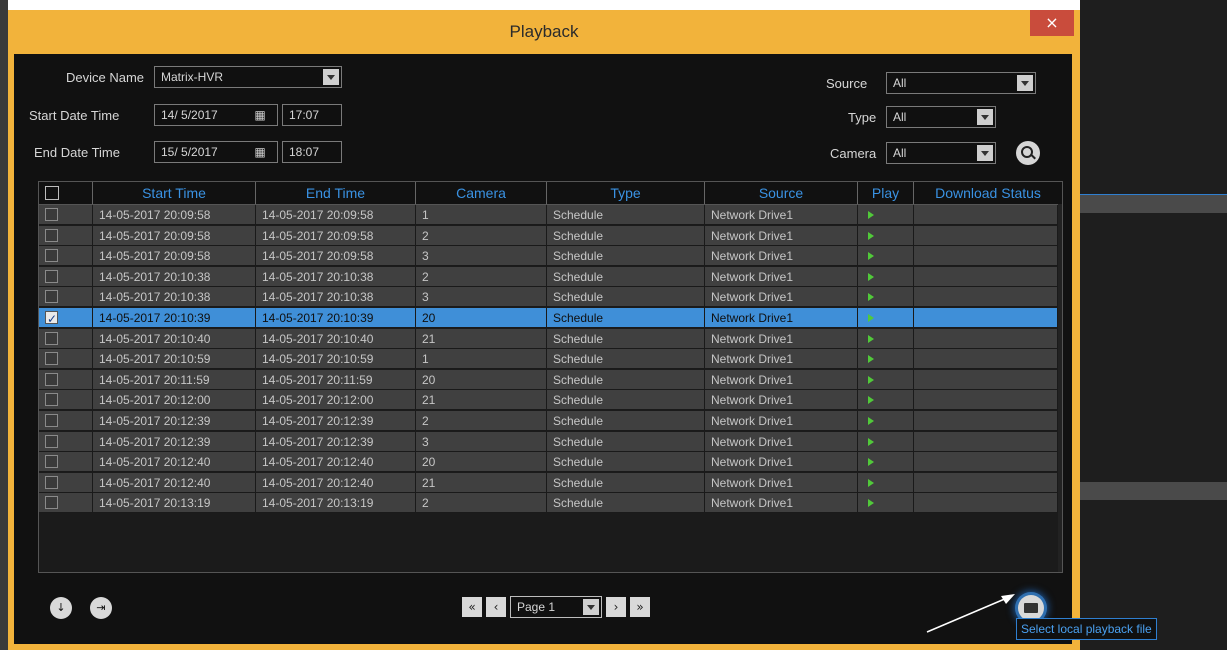 This screenshot has width=1227, height=657. What do you see at coordinates (941, 153) in the screenshot?
I see `camera-select: All` at bounding box center [941, 153].